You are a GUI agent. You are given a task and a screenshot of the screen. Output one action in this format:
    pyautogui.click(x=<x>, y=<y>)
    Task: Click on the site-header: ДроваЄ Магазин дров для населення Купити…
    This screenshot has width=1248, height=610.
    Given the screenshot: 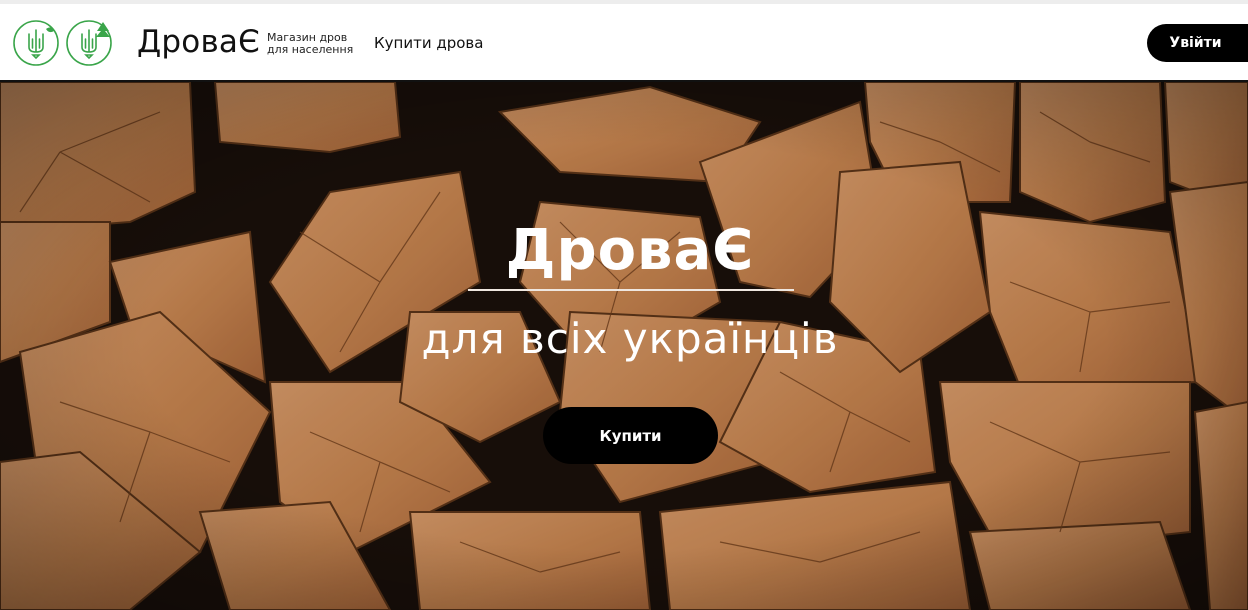 What is the action you would take?
    pyautogui.click(x=624, y=43)
    